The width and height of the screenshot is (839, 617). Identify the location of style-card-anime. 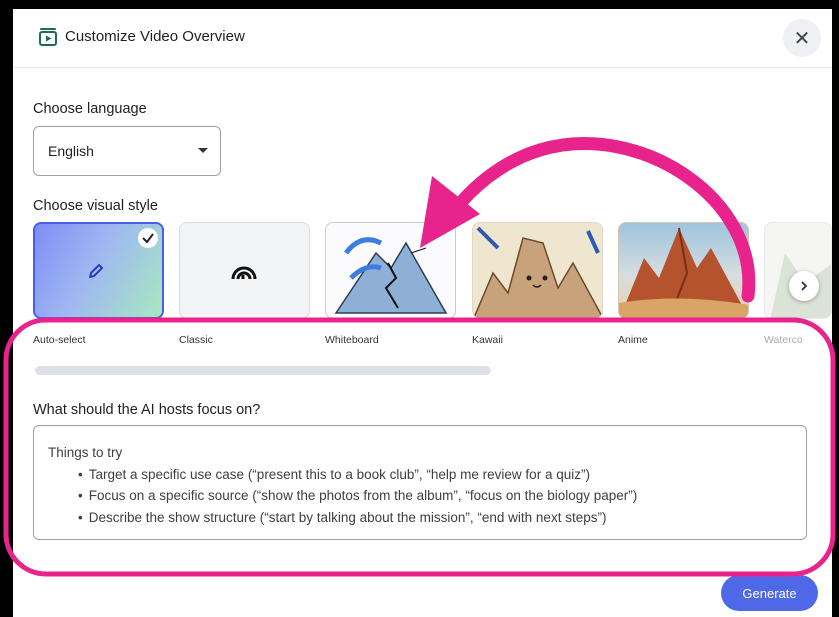
(683, 270).